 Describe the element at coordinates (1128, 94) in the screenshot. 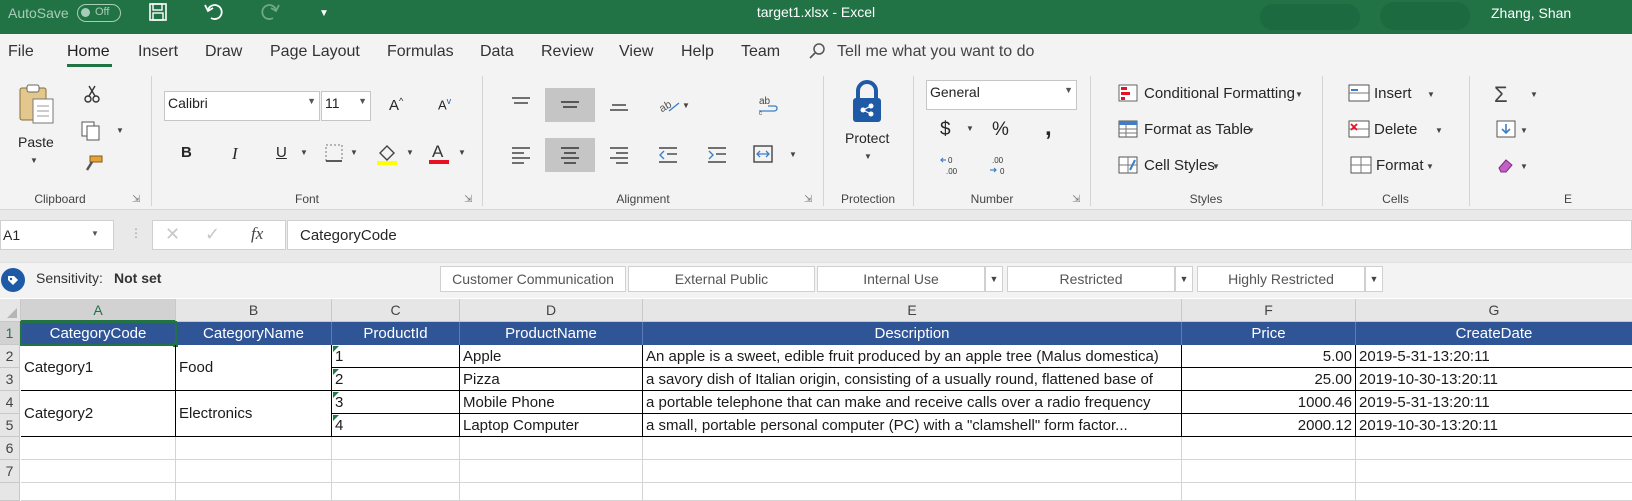

I see `conditional-formatting-icon` at that location.